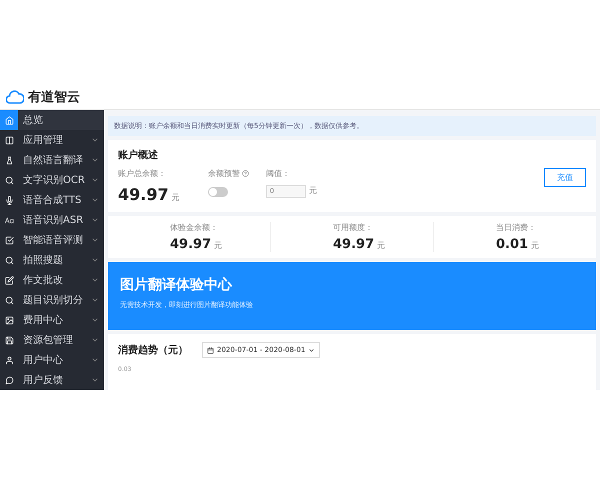 This screenshot has width=600, height=480. What do you see at coordinates (52, 360) in the screenshot?
I see `sidebar-item: 用户中心` at bounding box center [52, 360].